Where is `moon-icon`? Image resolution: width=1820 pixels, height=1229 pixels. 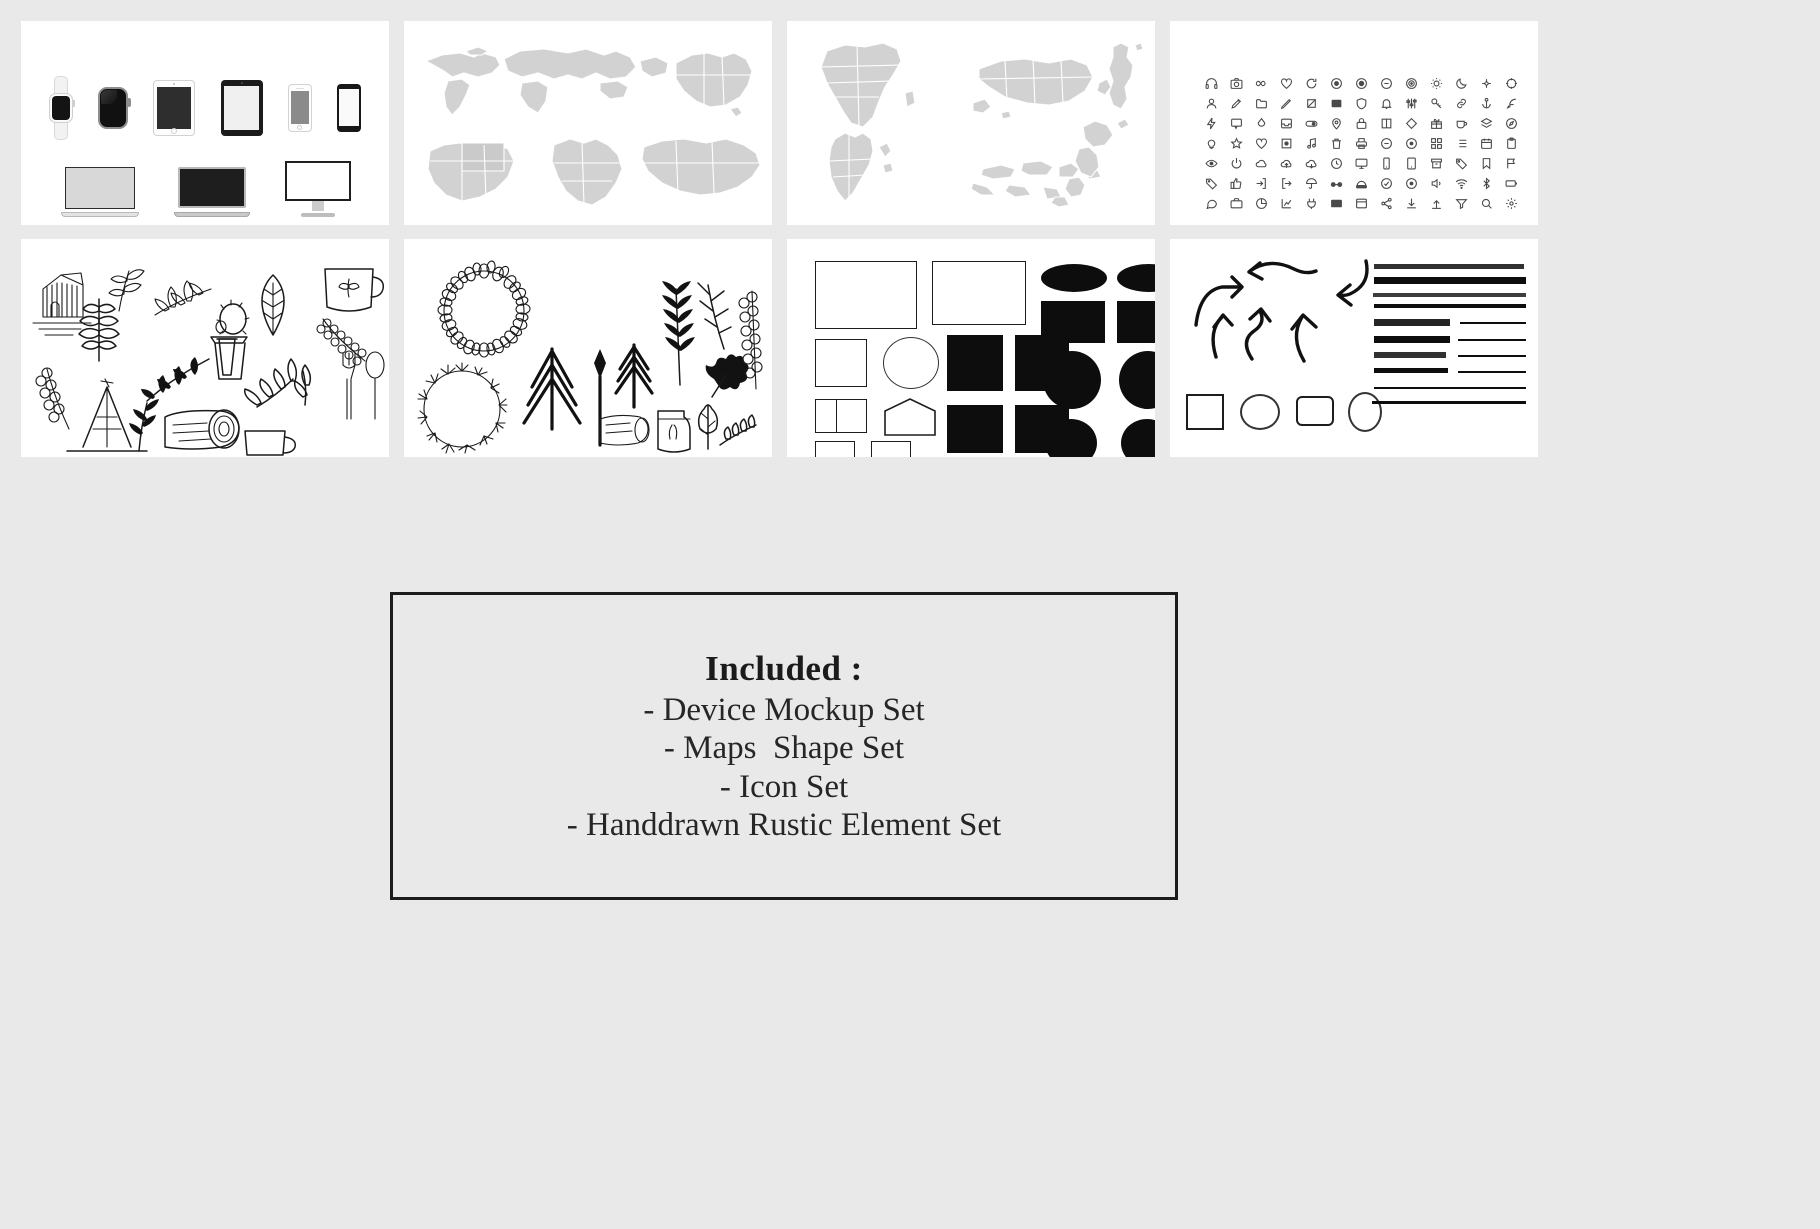
moon-icon is located at coordinates (1461, 83).